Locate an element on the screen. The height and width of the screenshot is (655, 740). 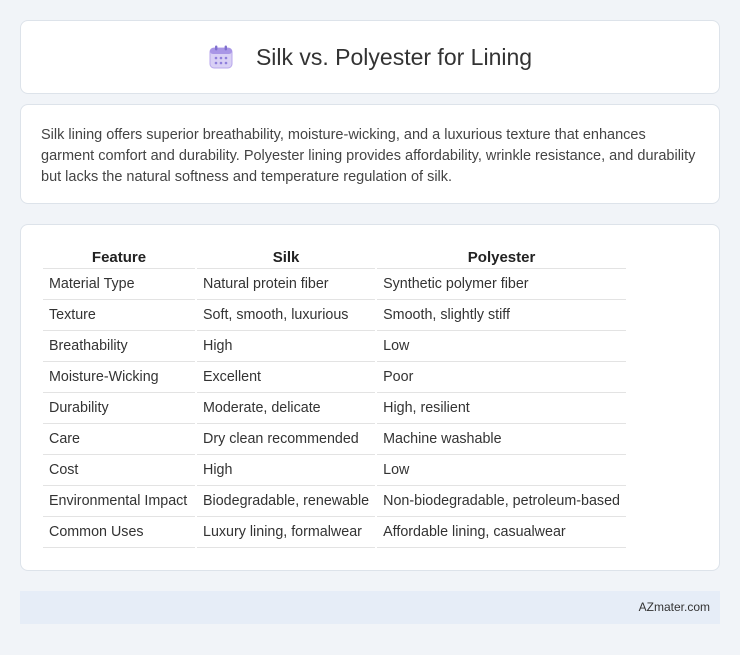
column-header-feature: Feature is located at coordinates (119, 258).